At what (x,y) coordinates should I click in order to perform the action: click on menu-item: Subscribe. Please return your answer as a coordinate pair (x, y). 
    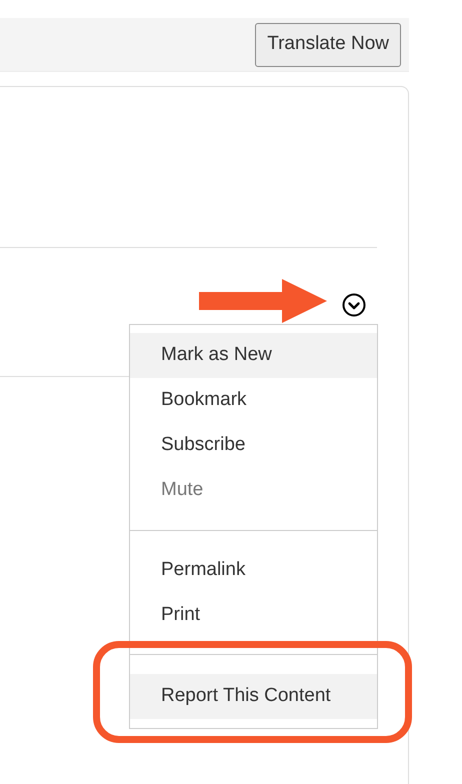
    Looking at the image, I should click on (253, 445).